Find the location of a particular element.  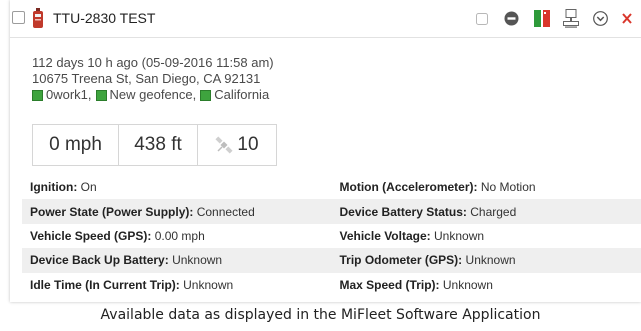

detail-label: Motion (Accelerometer): is located at coordinates (408, 187).